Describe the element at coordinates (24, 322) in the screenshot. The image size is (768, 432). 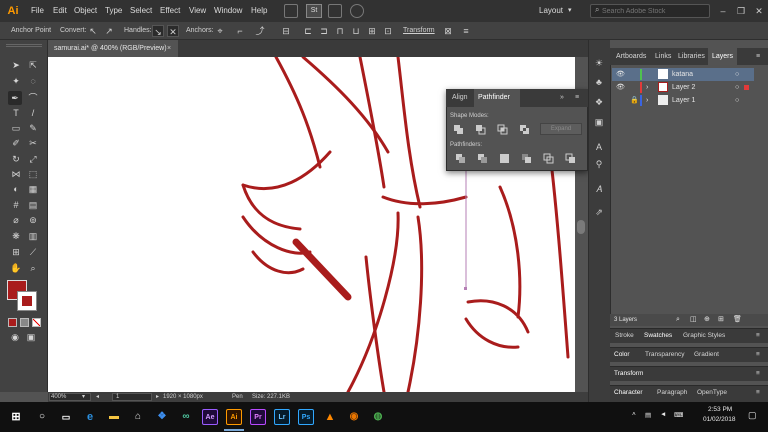
I see `gradient-mode-swatch` at that location.